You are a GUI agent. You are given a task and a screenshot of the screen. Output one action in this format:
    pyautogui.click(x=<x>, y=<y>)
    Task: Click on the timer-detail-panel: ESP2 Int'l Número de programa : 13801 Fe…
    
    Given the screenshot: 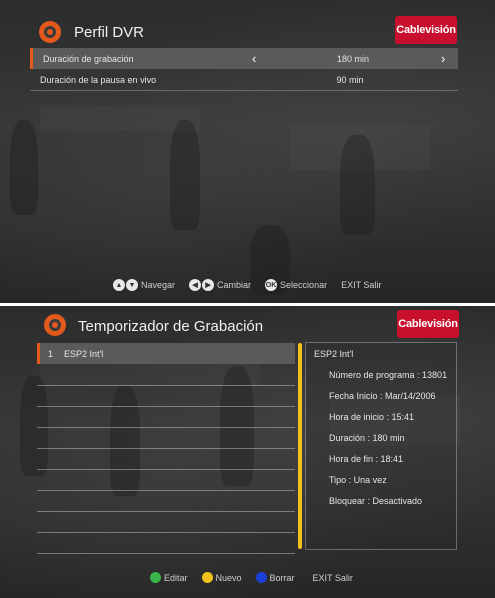 What is the action you would take?
    pyautogui.click(x=381, y=446)
    